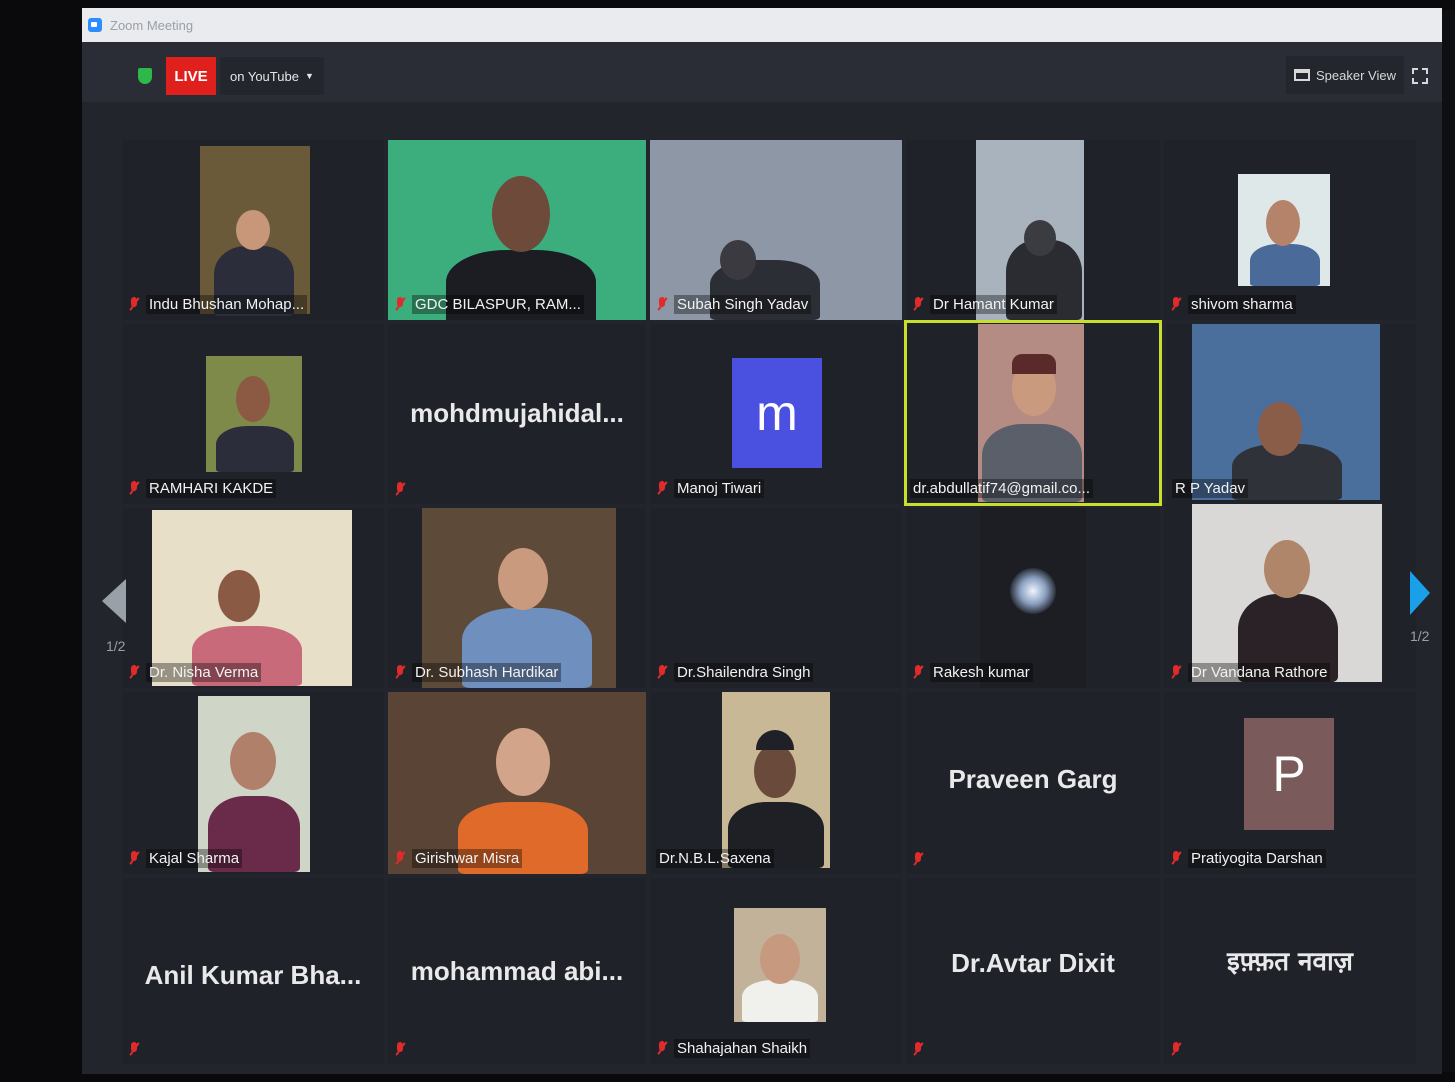  Describe the element at coordinates (1420, 593) in the screenshot. I see `next-page-arrow-icon` at that location.